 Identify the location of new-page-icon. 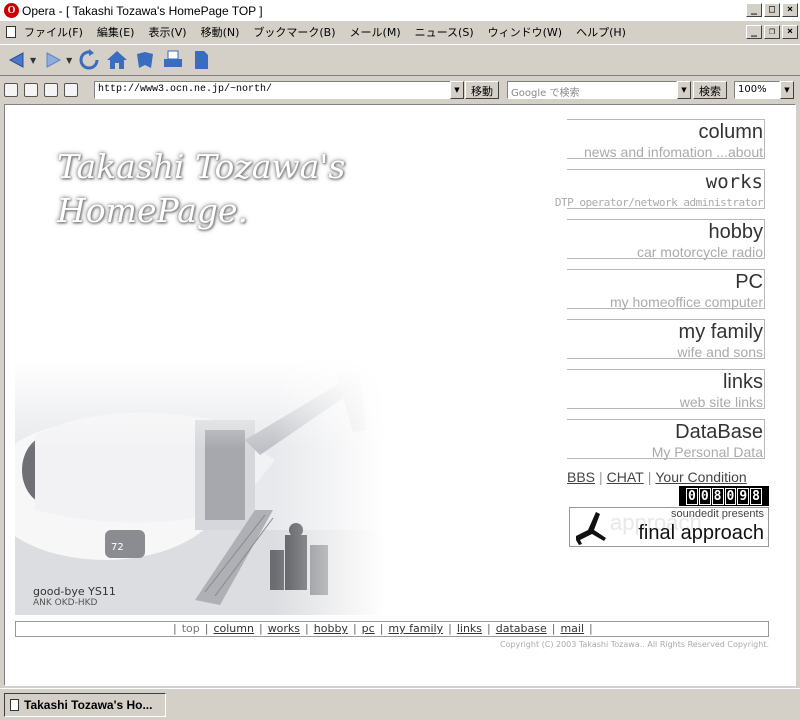
(51, 90).